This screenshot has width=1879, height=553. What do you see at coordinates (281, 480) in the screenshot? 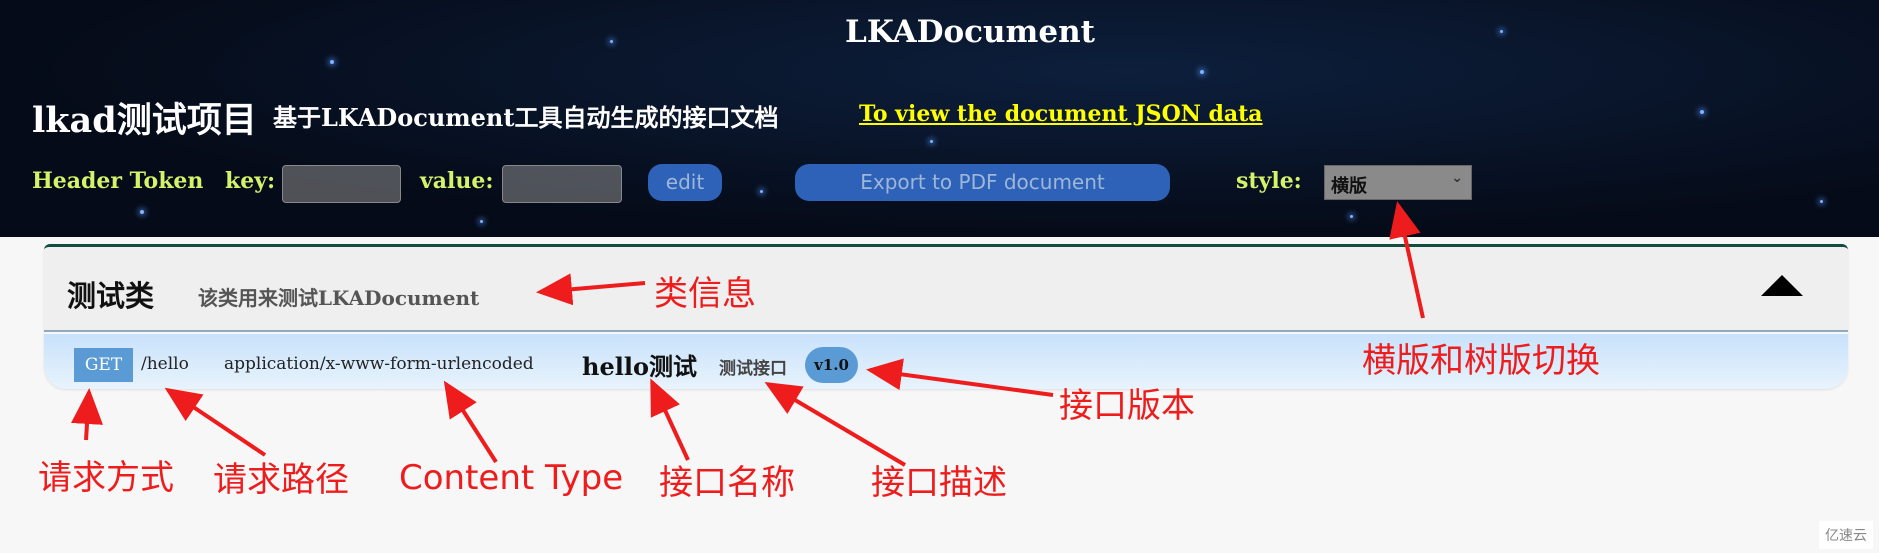
I see `annotation-path: 请求路径` at bounding box center [281, 480].